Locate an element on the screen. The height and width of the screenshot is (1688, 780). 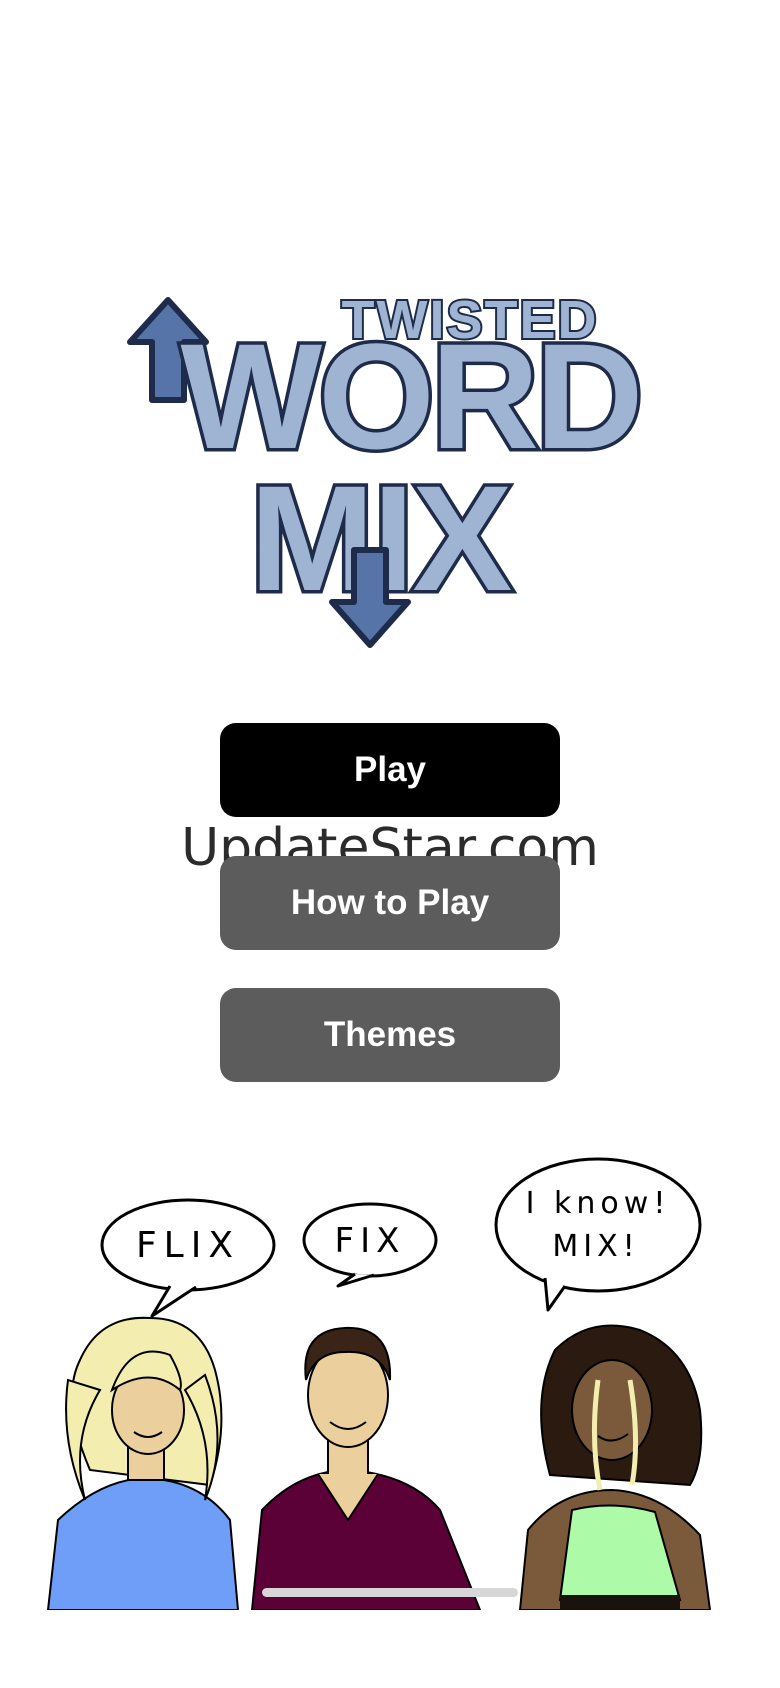
twisted-word-mix-logo: TWISTED WORD MIX is located at coordinates (387, 469).